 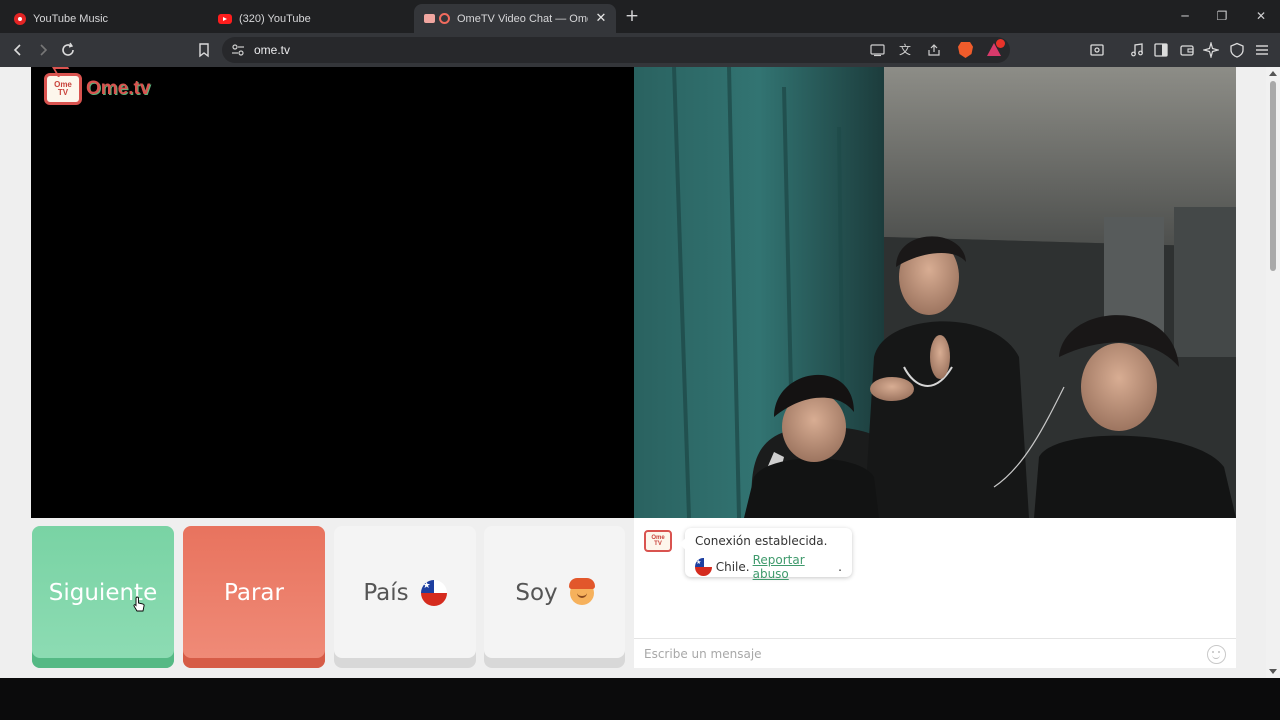 I want to click on gender-button-label: Soy, so click(x=536, y=593).